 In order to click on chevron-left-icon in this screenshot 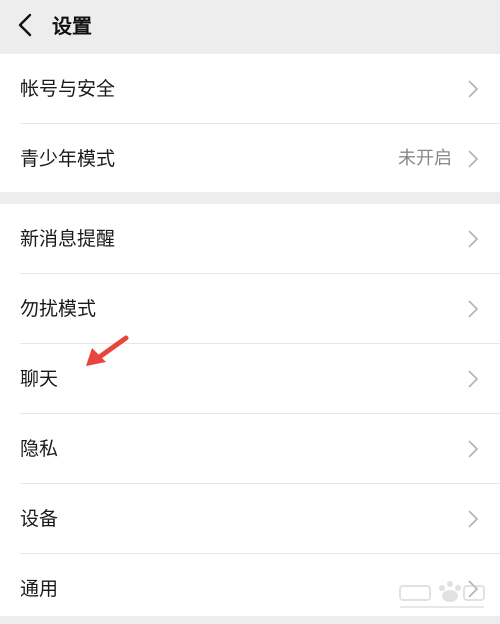, I will do `click(25, 25)`.